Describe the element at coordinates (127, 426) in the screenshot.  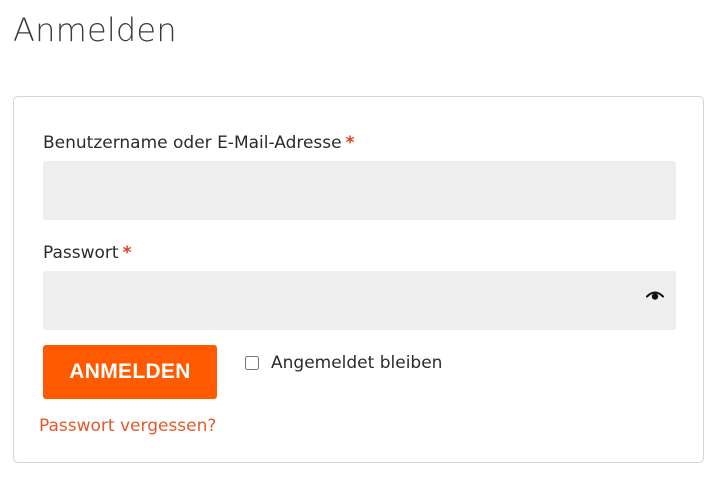
I see `lost-password-link: Passwort vergessen?` at that location.